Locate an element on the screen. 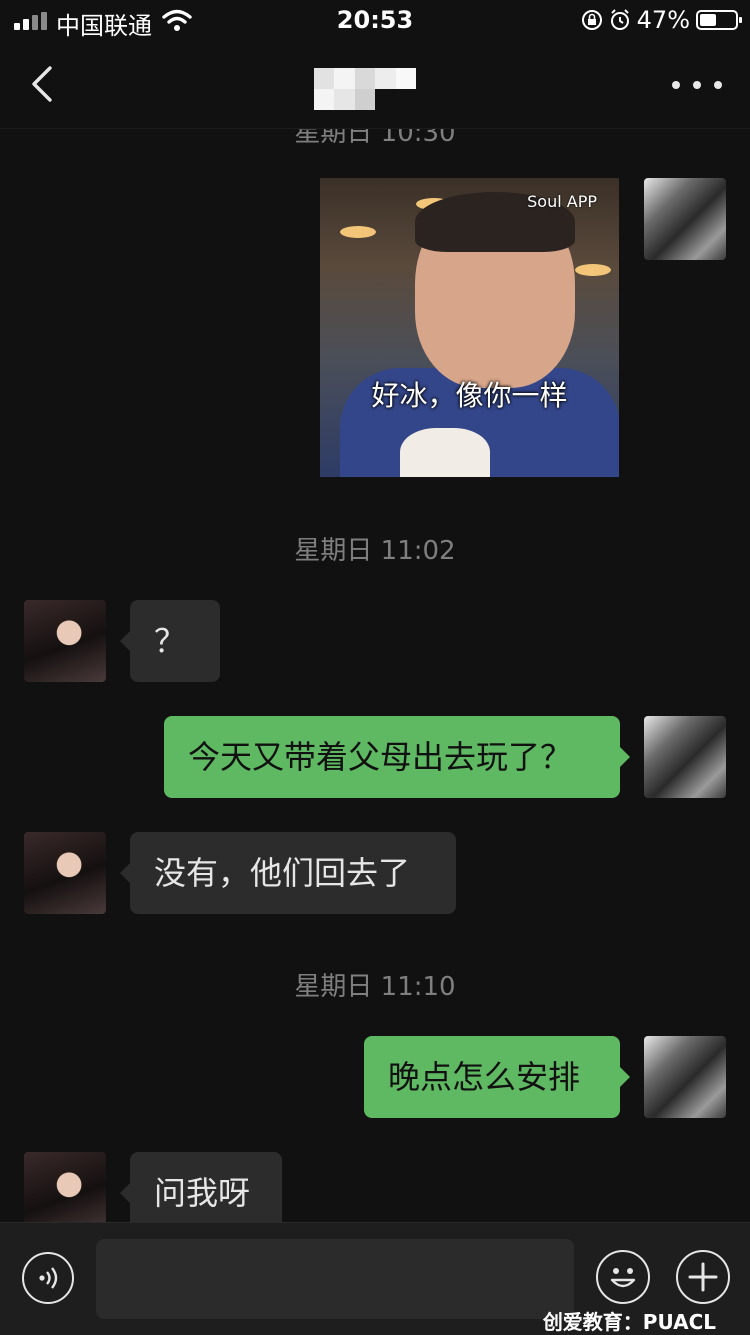 The height and width of the screenshot is (1335, 750). alarm-icon is located at coordinates (619, 19).